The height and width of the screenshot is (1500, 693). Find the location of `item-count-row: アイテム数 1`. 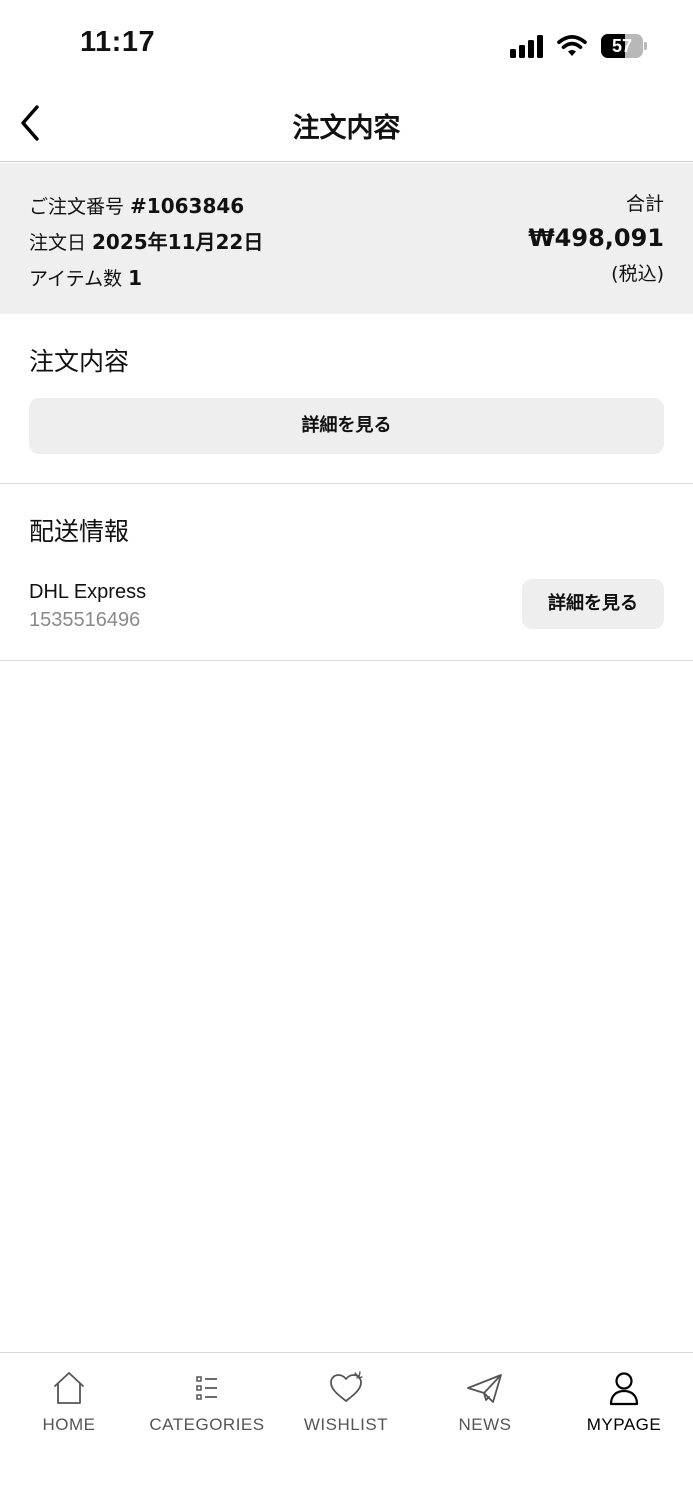

item-count-row: アイテム数 1 is located at coordinates (146, 279).